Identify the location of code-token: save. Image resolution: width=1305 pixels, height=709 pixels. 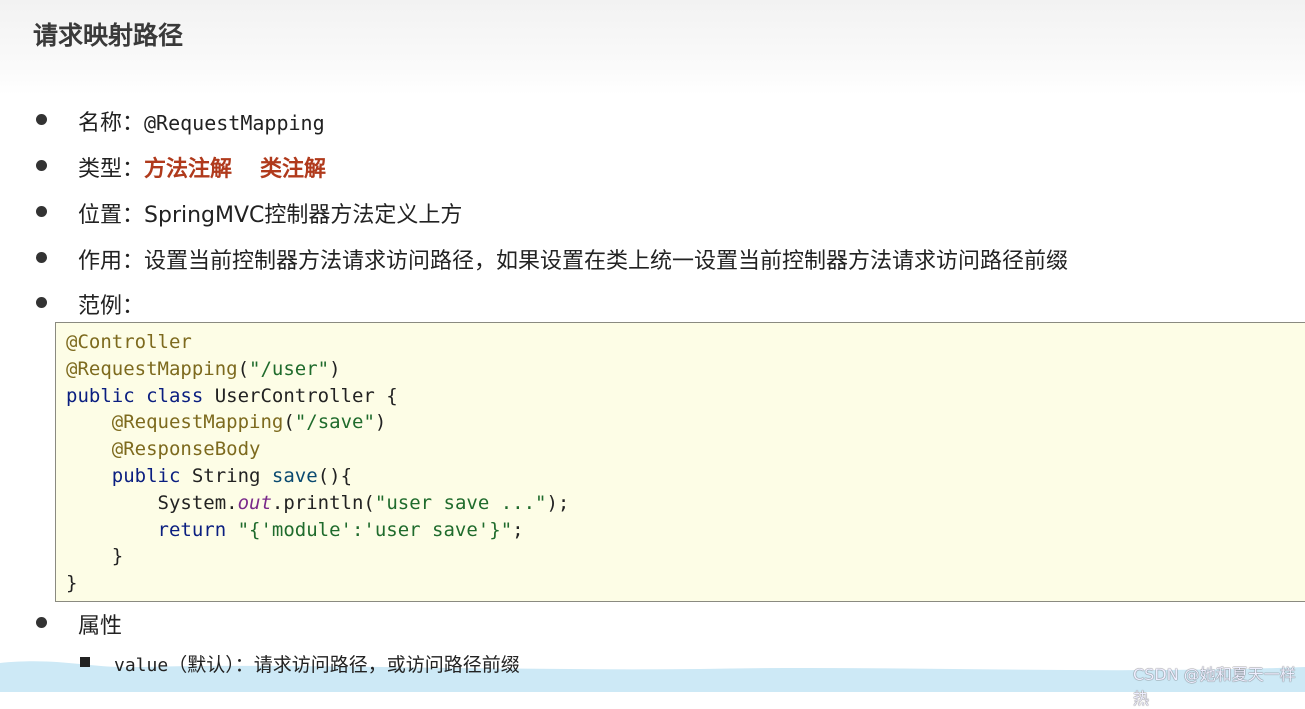
(294, 475).